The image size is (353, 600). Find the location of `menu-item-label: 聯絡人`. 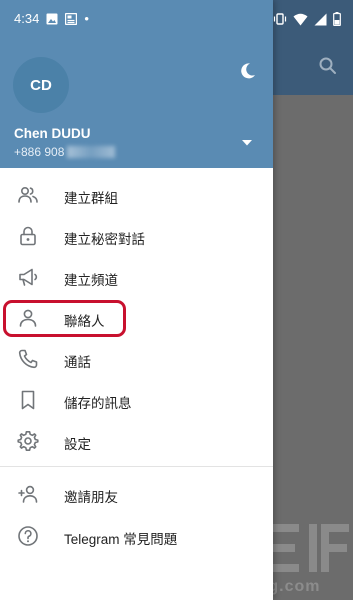

menu-item-label: 聯絡人 is located at coordinates (84, 321).